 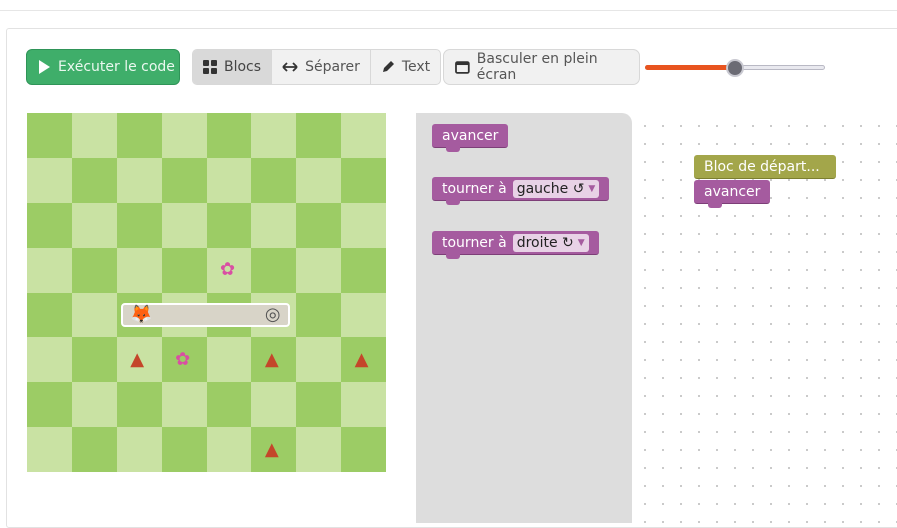 What do you see at coordinates (388, 66) in the screenshot?
I see `pencil-icon` at bounding box center [388, 66].